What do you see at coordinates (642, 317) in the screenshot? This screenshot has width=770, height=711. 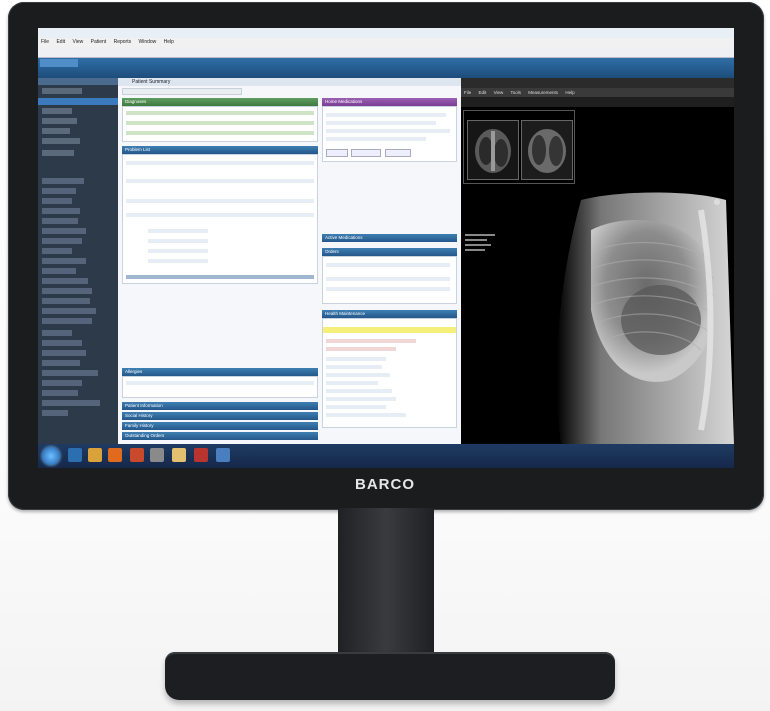 I see `chest-xray-image` at bounding box center [642, 317].